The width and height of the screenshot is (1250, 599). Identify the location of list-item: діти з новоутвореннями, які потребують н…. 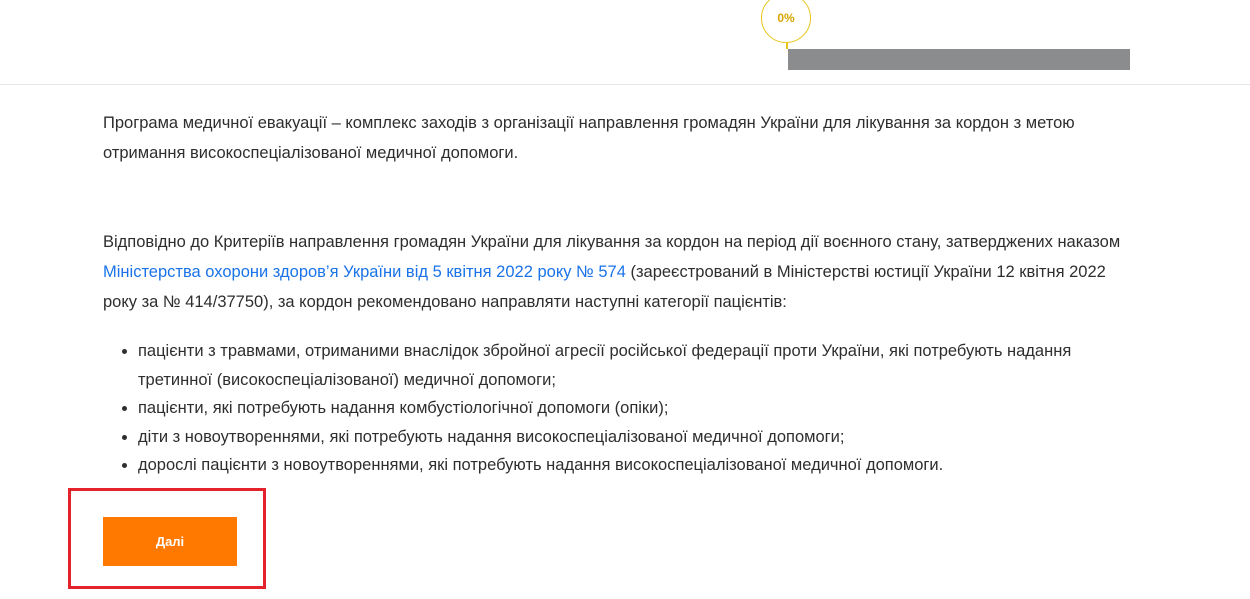
(635, 437).